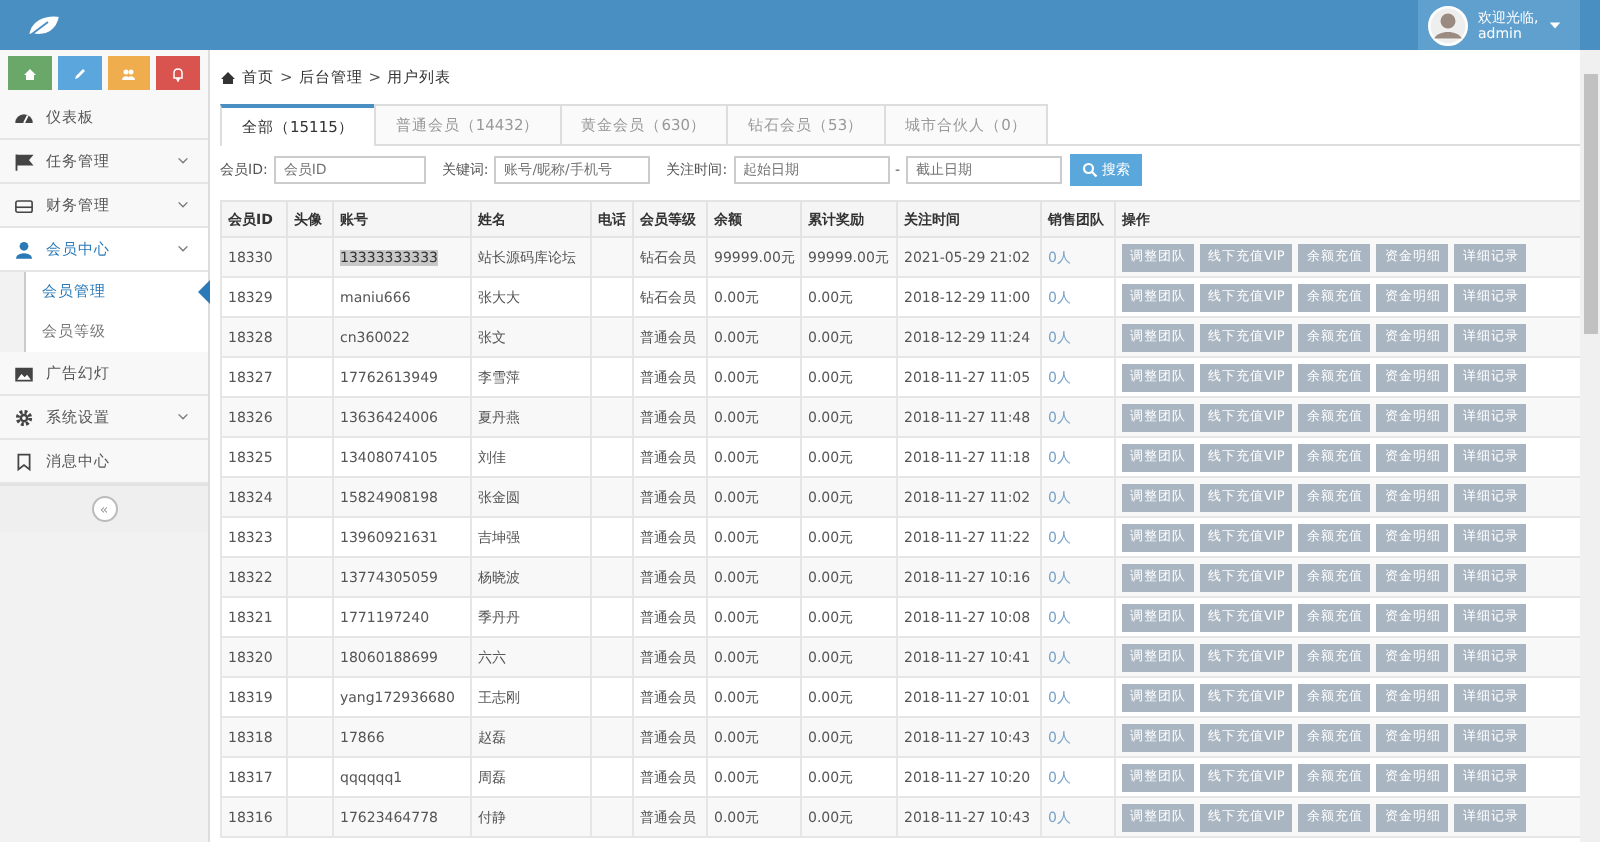 This screenshot has width=1600, height=842. What do you see at coordinates (1448, 25) in the screenshot?
I see `avatar-icon` at bounding box center [1448, 25].